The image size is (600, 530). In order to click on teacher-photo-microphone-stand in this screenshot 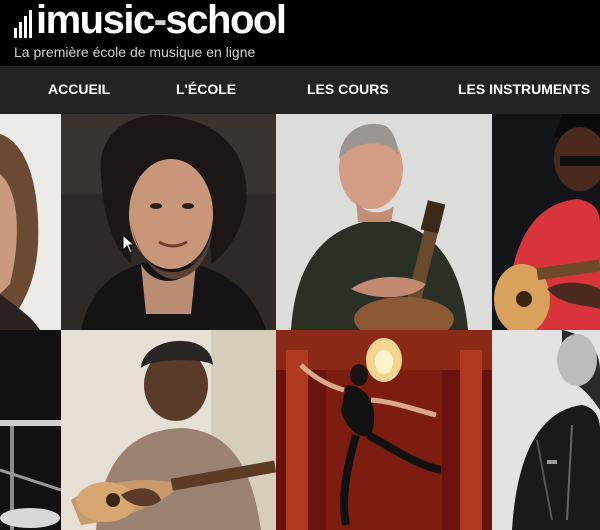, I will do `click(30, 430)`.